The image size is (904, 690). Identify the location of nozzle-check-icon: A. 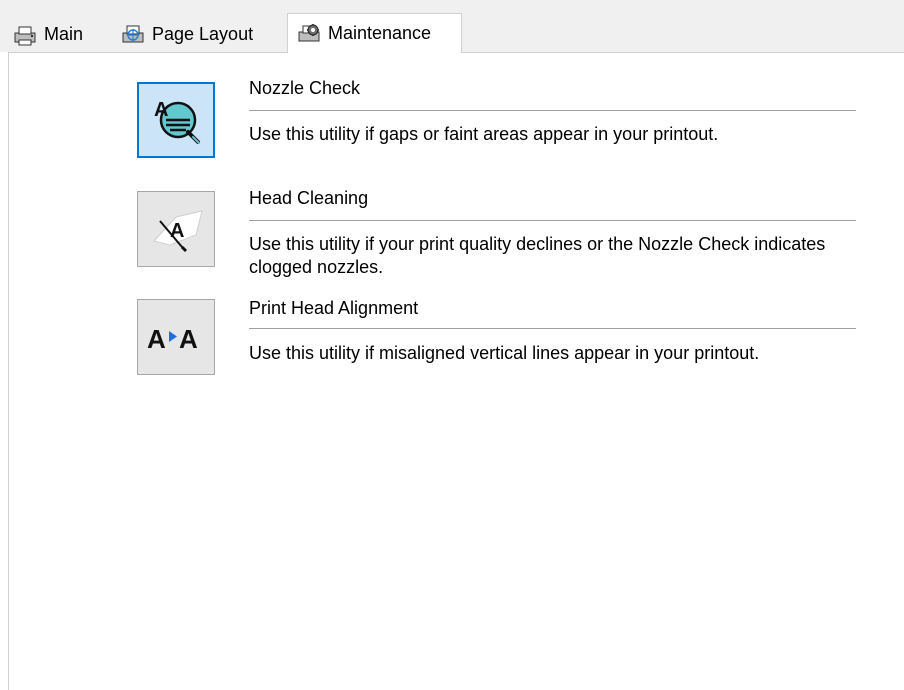
(177, 121).